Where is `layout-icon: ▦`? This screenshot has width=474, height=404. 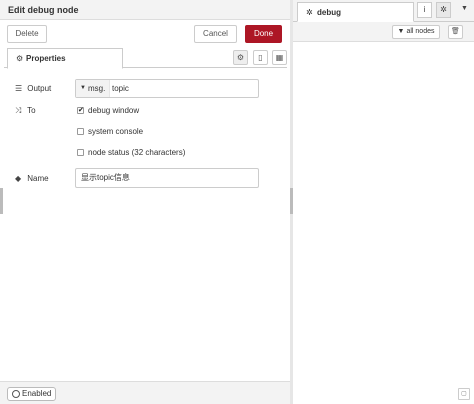 layout-icon: ▦ is located at coordinates (279, 57).